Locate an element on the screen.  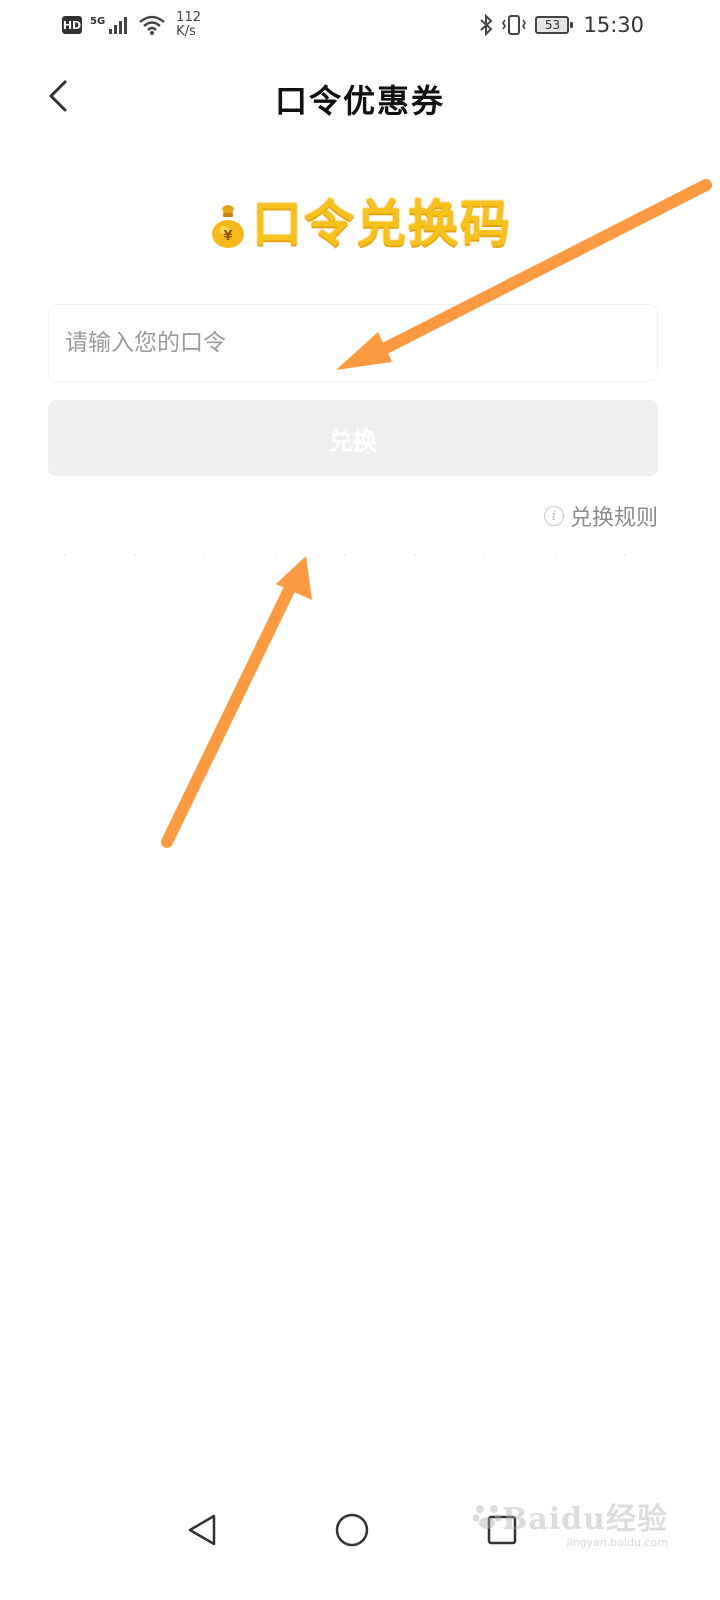
wifi-icon is located at coordinates (152, 25).